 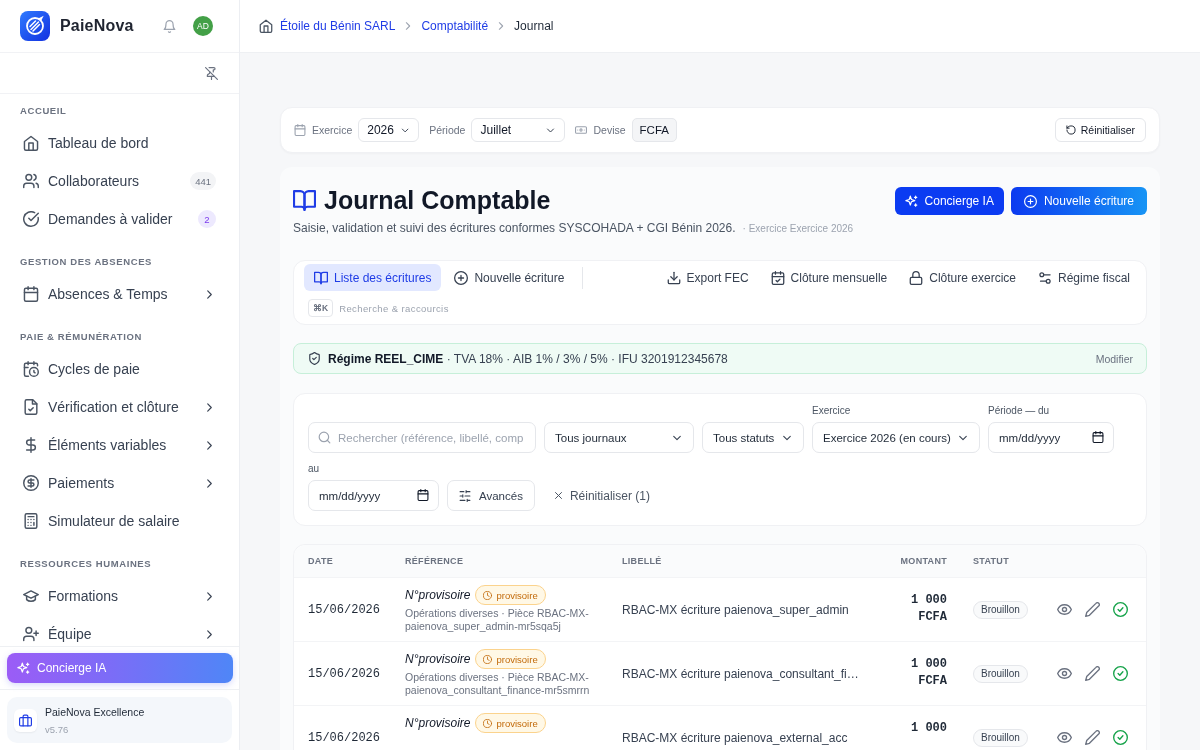 What do you see at coordinates (31, 369) in the screenshot?
I see `calendar-clock-icon` at bounding box center [31, 369].